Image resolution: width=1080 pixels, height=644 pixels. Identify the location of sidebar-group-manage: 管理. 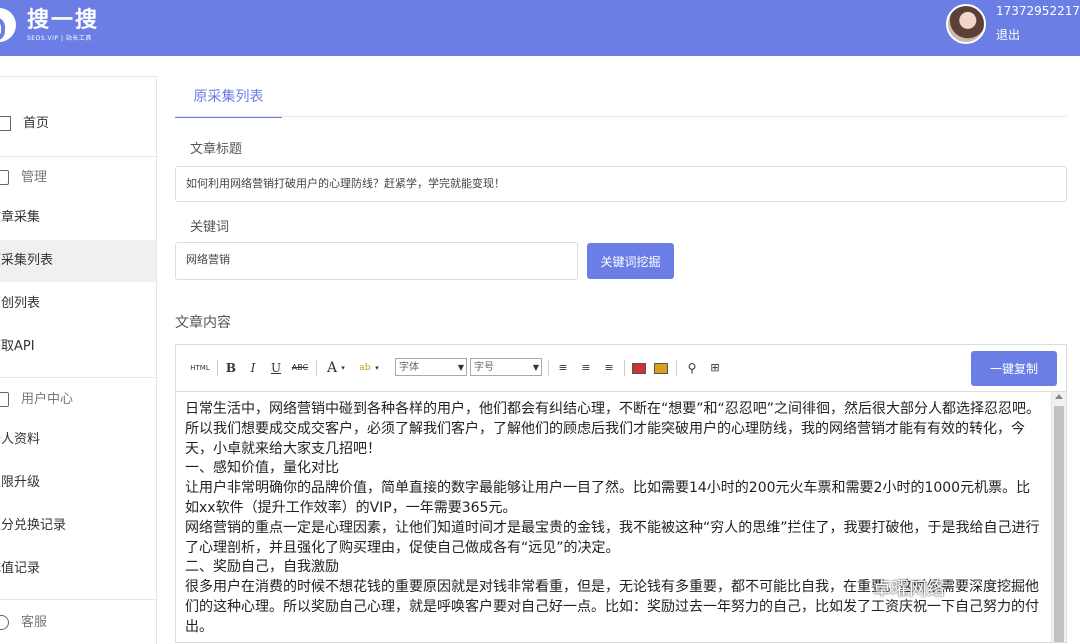
(78, 178).